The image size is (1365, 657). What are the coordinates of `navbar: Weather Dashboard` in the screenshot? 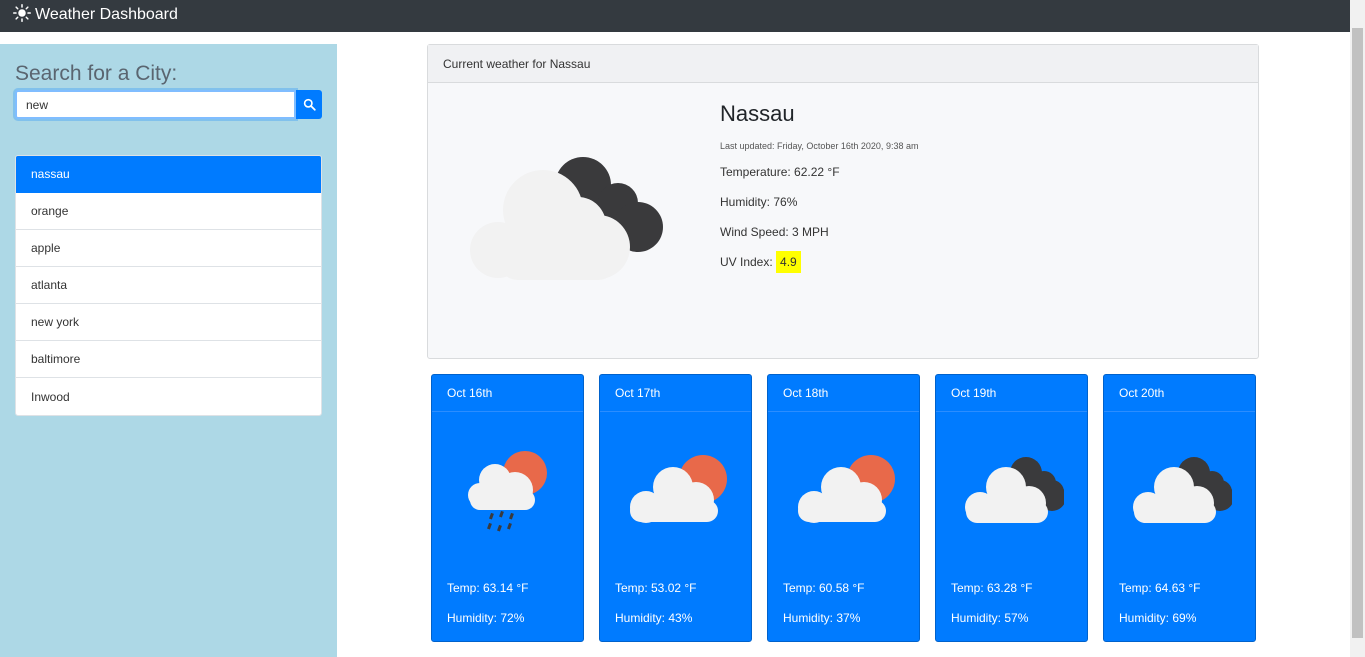 It's located at (675, 16).